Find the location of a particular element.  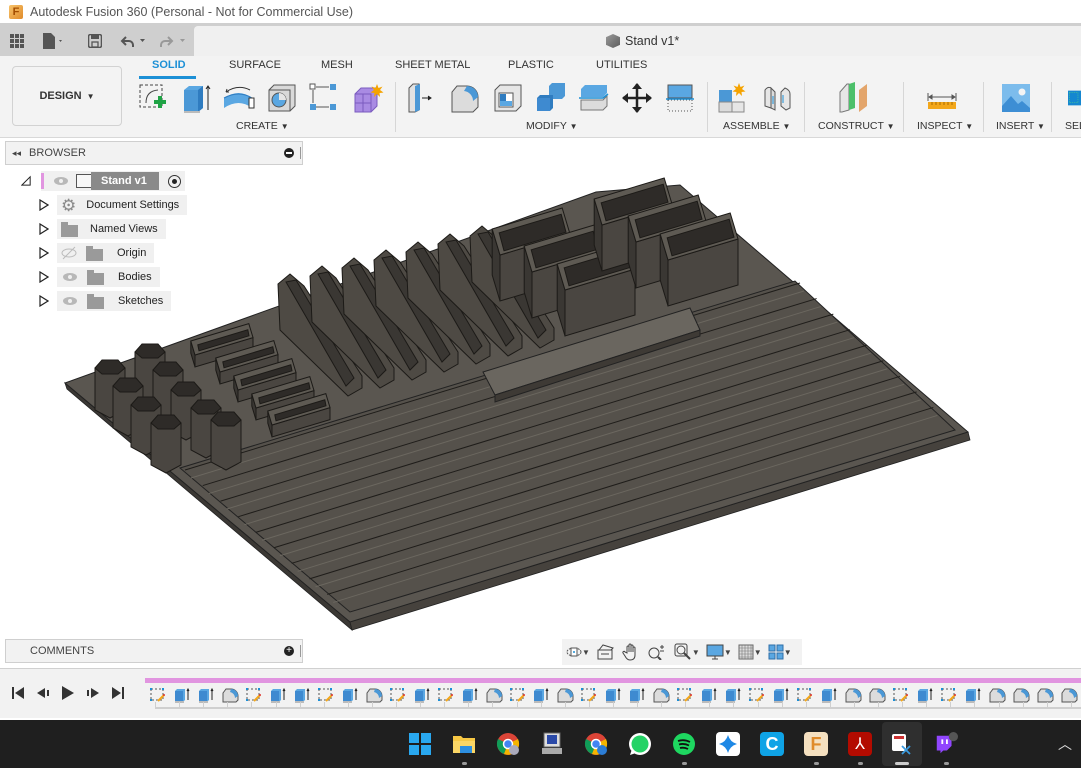

app-blue-icon is located at coordinates (728, 744).